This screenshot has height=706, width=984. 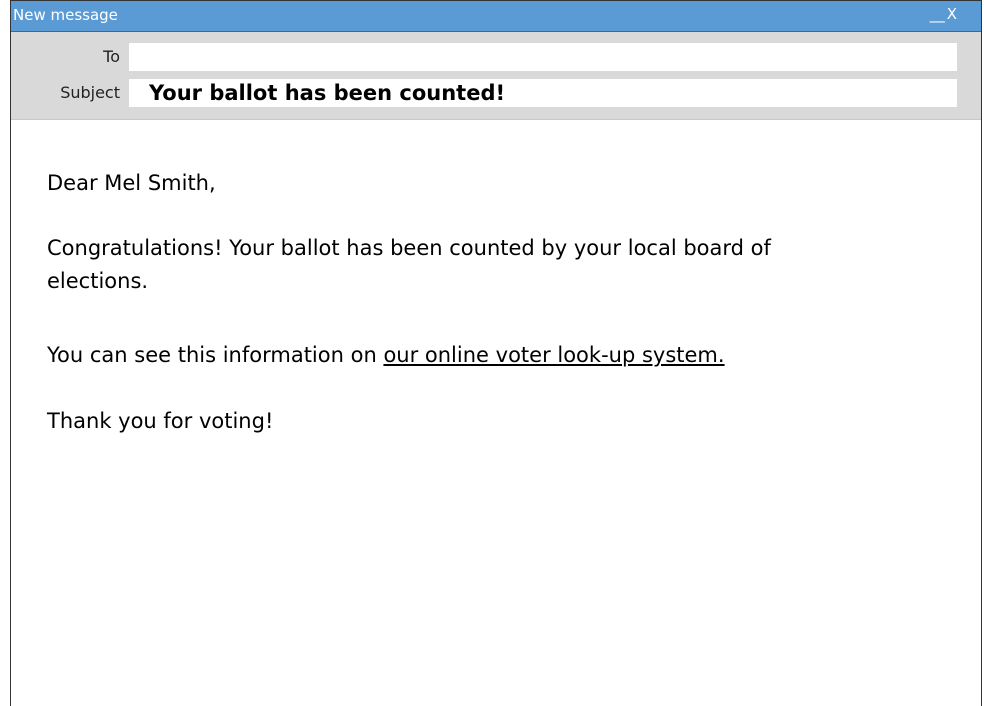 What do you see at coordinates (65, 15) in the screenshot?
I see `window-title: New message` at bounding box center [65, 15].